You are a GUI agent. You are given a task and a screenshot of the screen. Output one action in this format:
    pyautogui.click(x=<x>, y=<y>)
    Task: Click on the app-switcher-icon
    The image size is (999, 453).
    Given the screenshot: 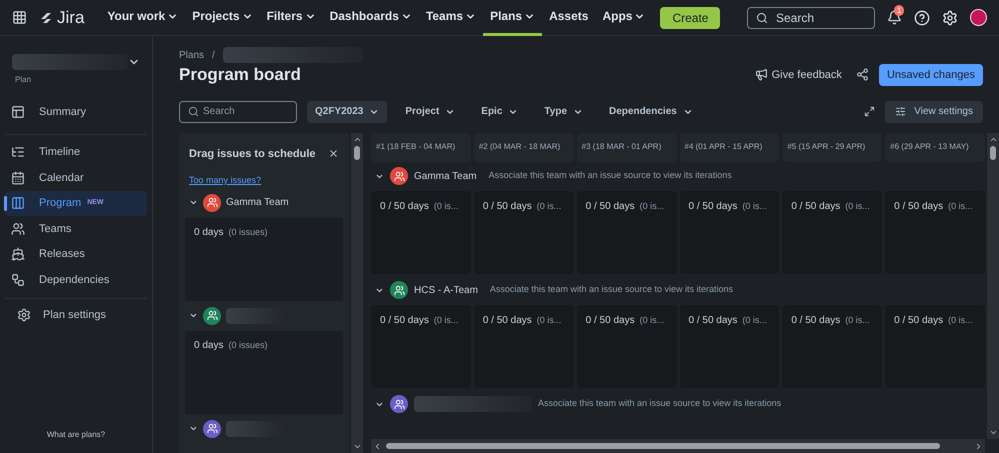 What is the action you would take?
    pyautogui.click(x=19, y=17)
    